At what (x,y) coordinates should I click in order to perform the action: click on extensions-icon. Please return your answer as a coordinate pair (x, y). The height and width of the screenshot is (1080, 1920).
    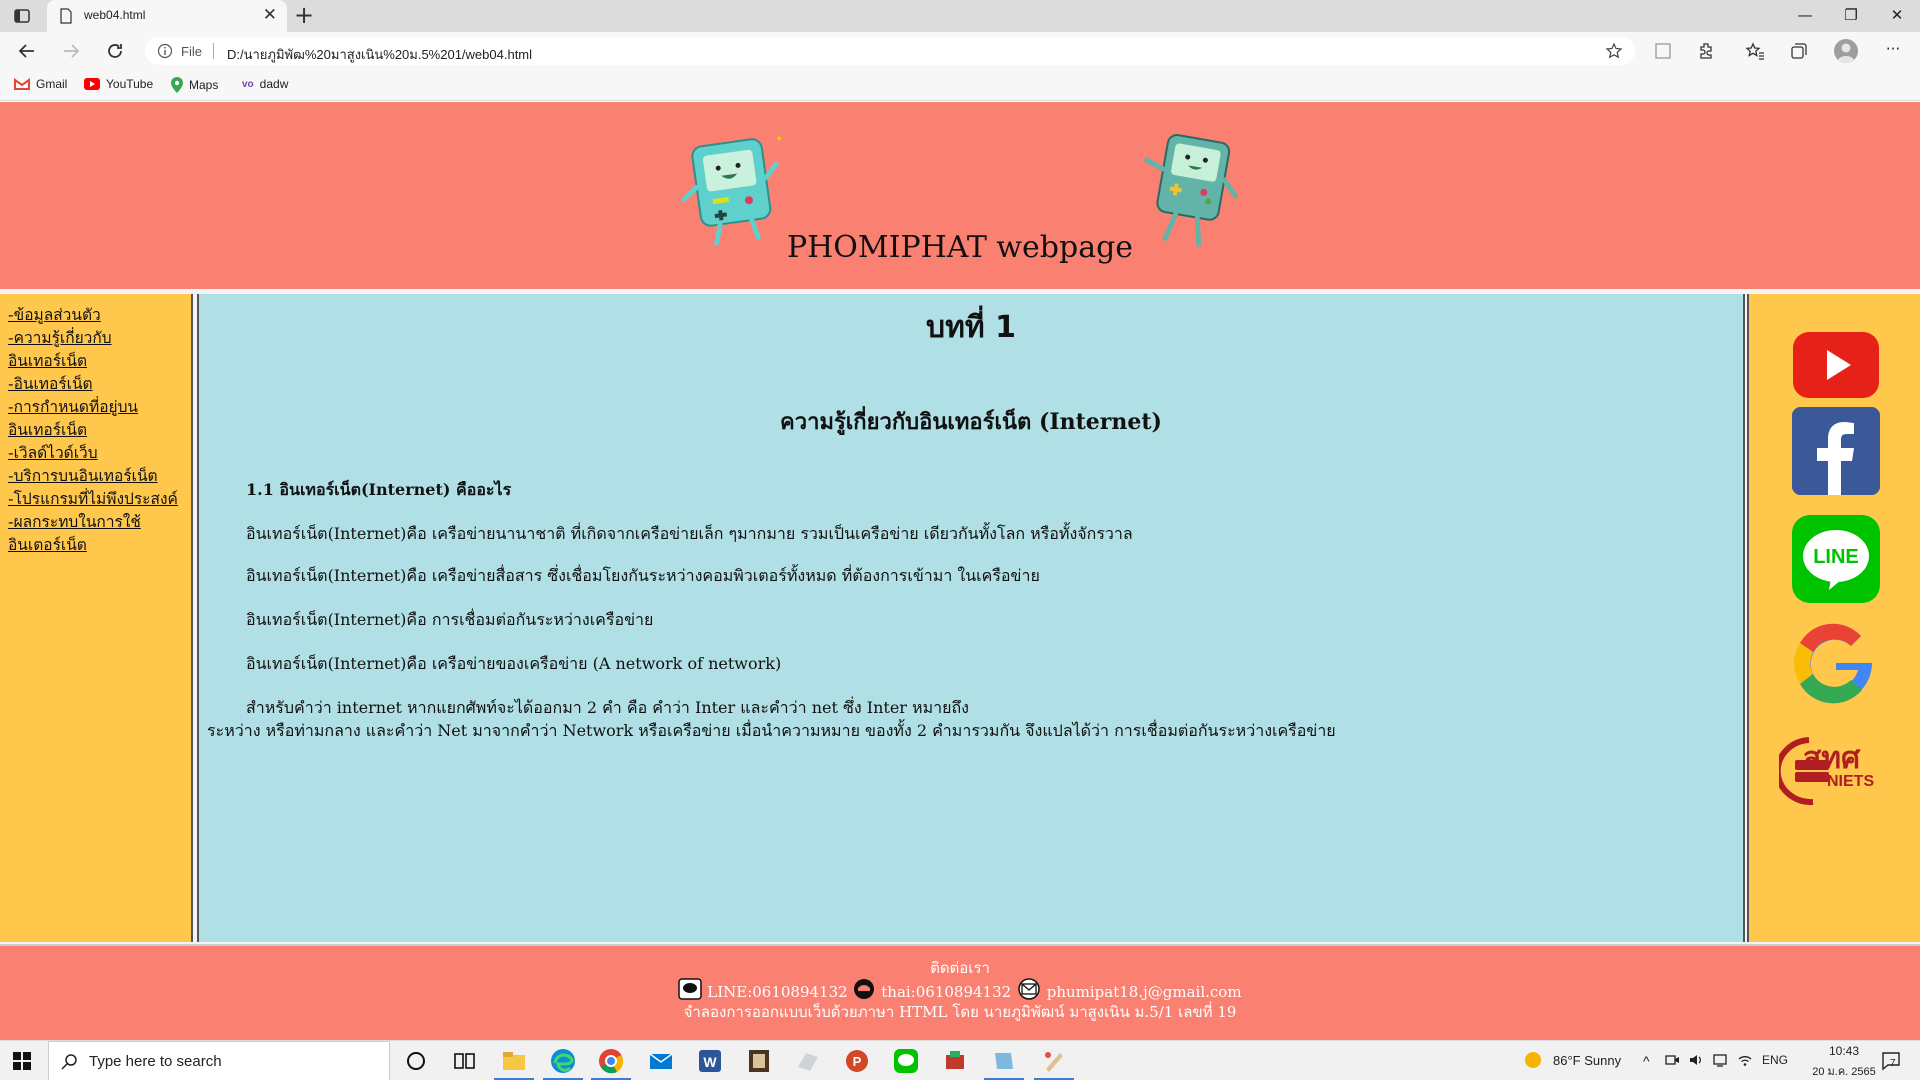
    Looking at the image, I should click on (1707, 51).